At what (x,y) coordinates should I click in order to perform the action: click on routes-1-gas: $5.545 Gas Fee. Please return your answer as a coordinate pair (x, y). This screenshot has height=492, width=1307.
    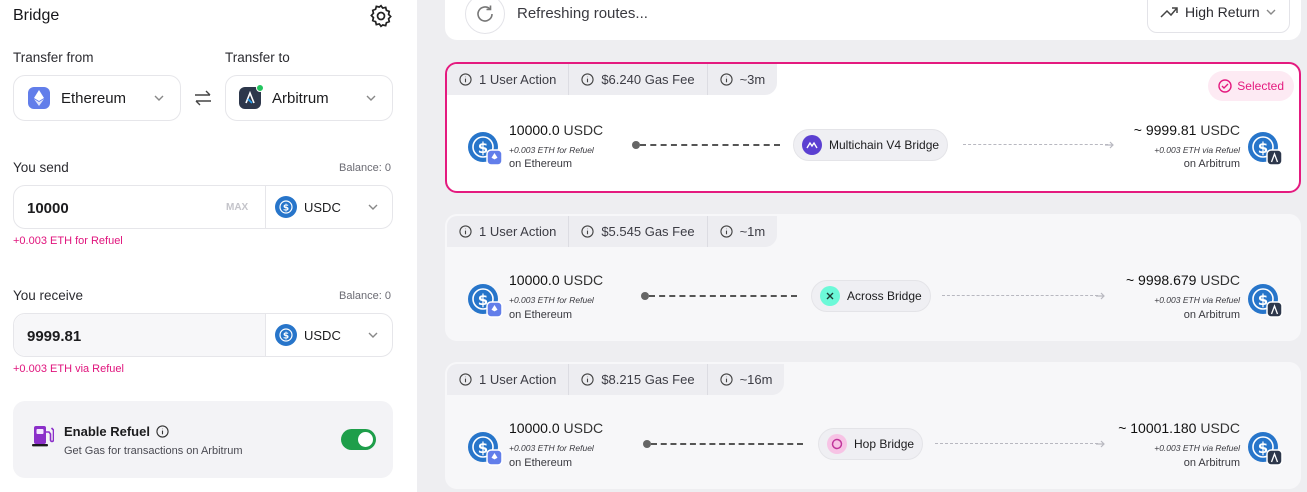
    Looking at the image, I should click on (648, 231).